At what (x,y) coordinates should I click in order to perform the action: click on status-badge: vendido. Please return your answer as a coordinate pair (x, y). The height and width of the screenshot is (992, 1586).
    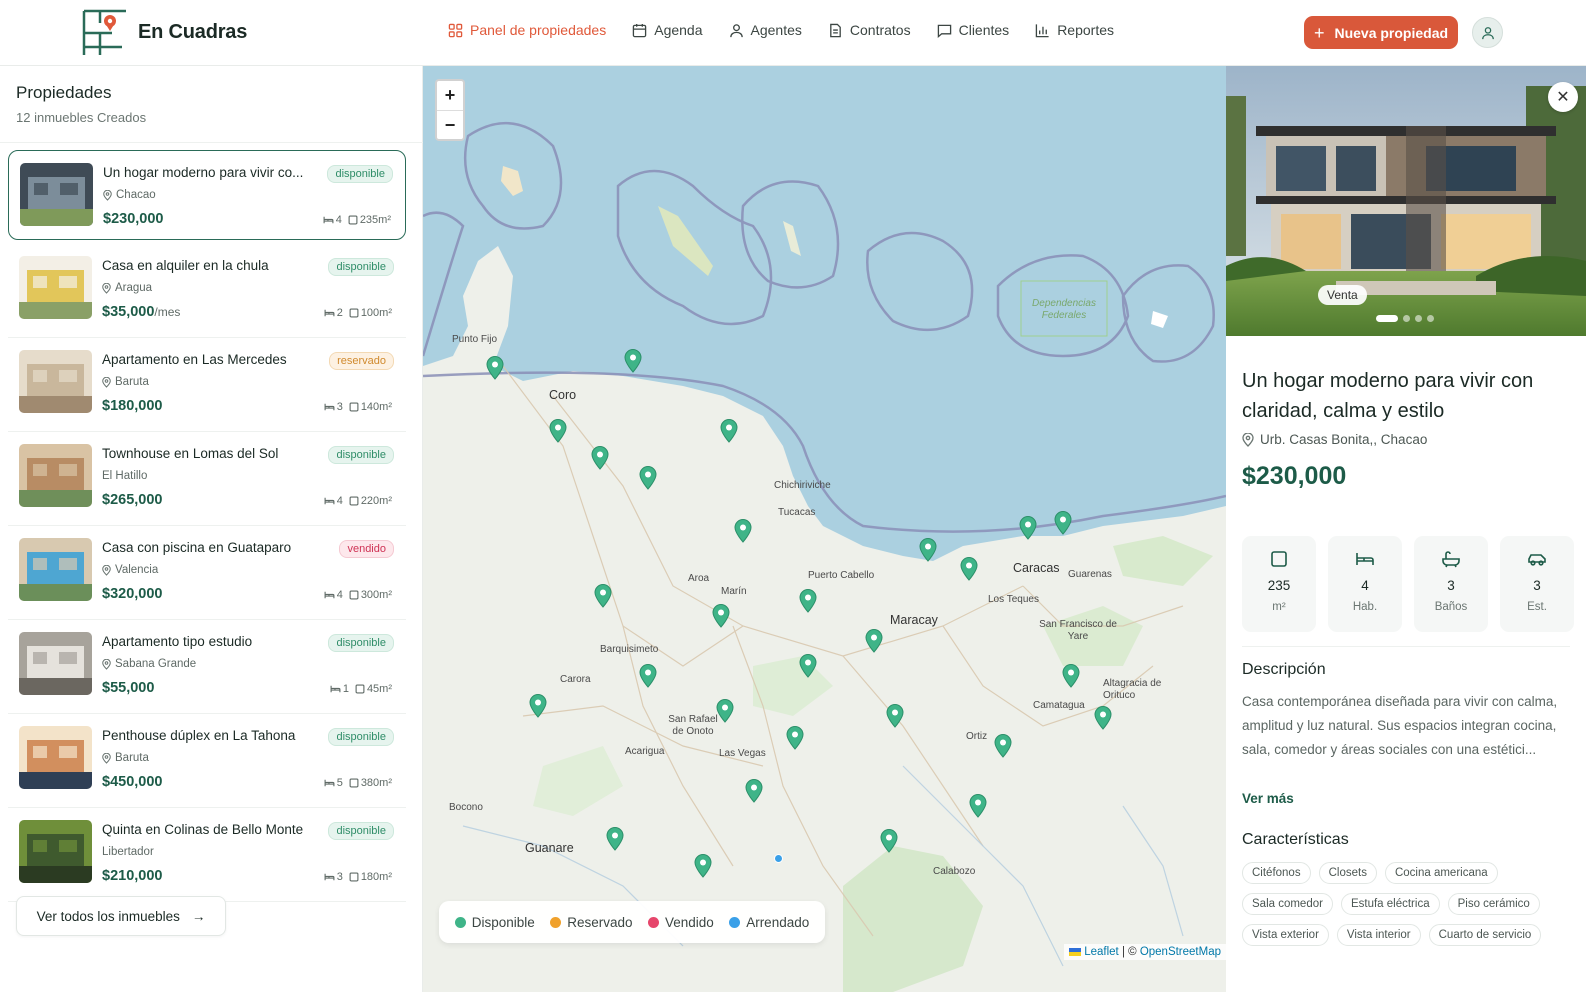
    Looking at the image, I should click on (366, 549).